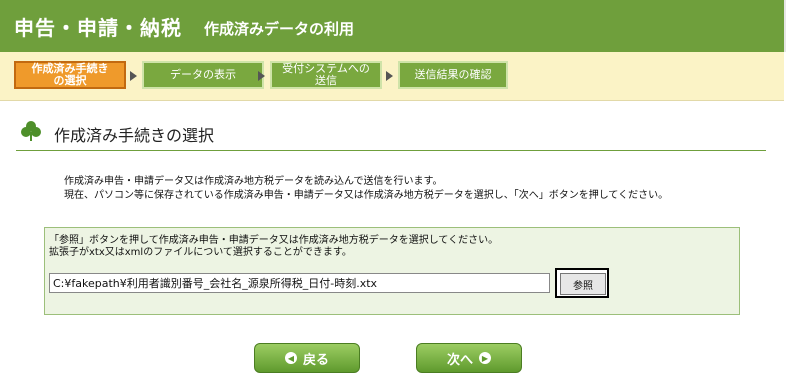  Describe the element at coordinates (459, 360) in the screenshot. I see `next-button-label: 次へ` at that location.